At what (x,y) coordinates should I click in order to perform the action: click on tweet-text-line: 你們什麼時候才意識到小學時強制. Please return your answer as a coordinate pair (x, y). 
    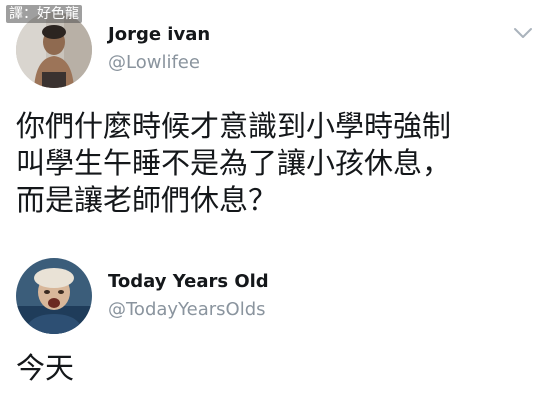
    Looking at the image, I should click on (234, 126).